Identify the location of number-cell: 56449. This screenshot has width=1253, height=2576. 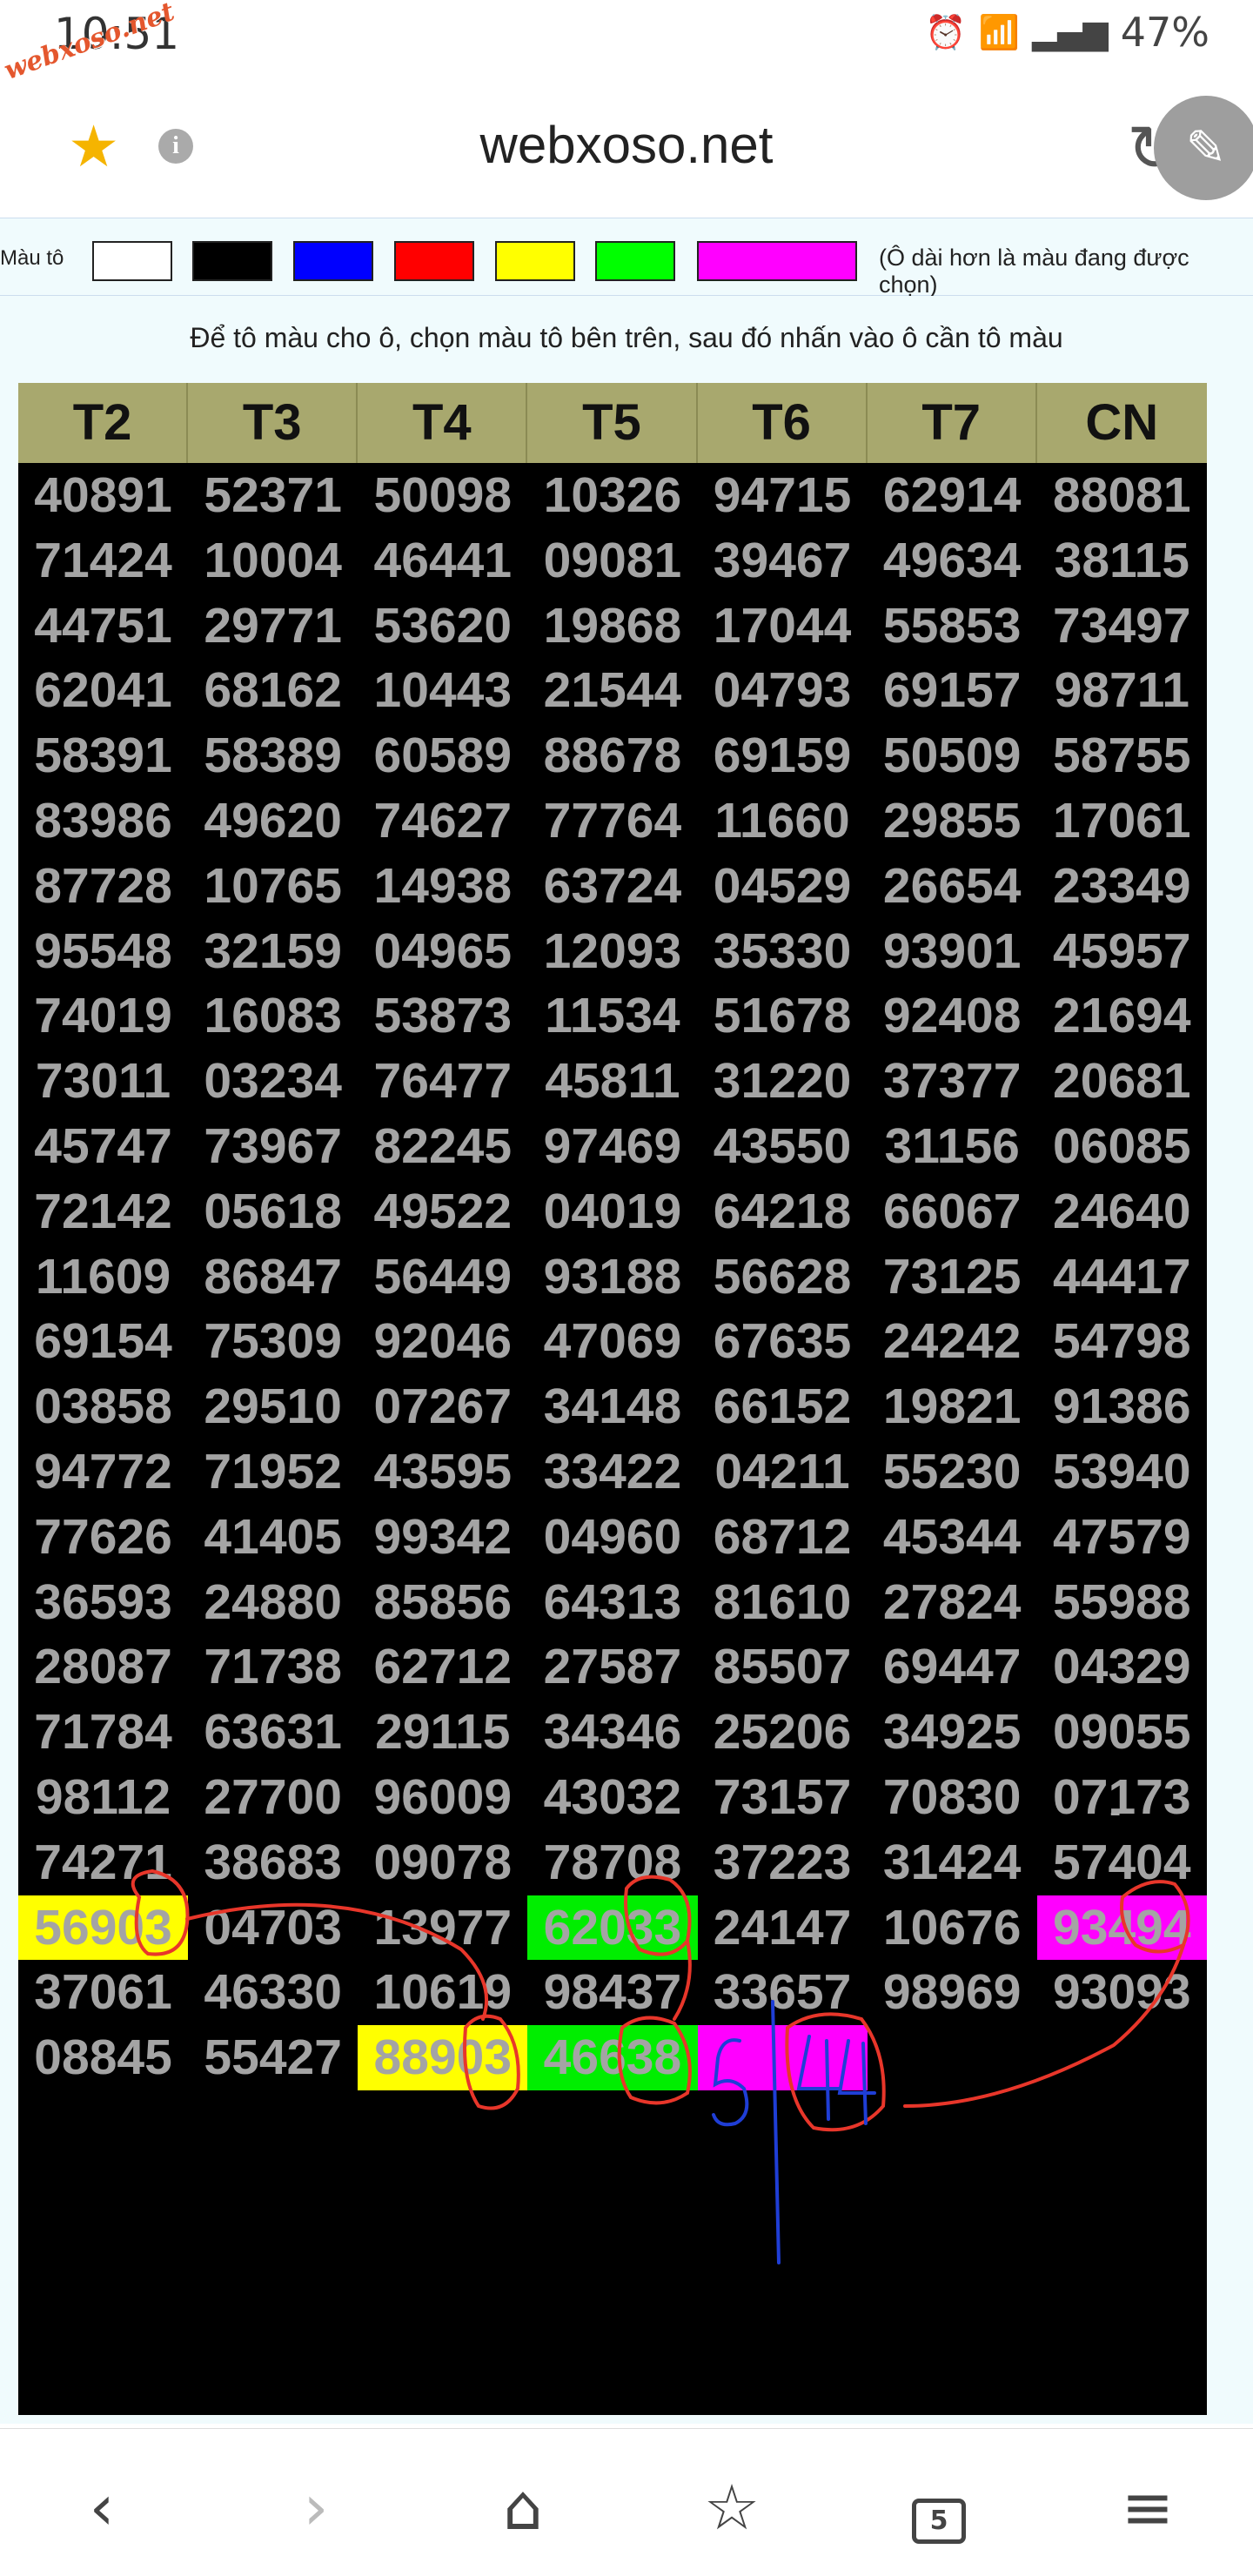
(442, 1277).